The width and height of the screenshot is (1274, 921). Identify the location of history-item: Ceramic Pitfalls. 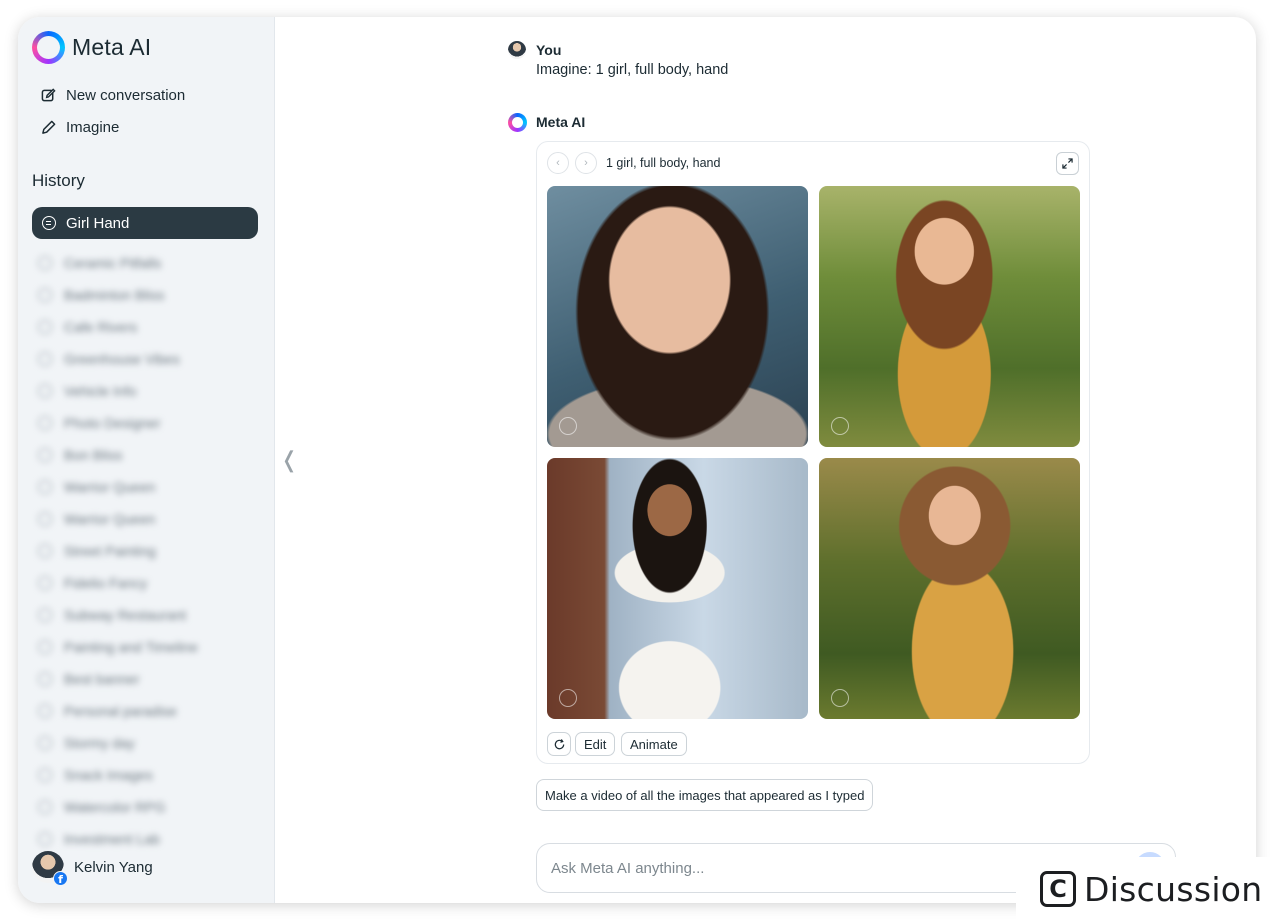
(143, 263).